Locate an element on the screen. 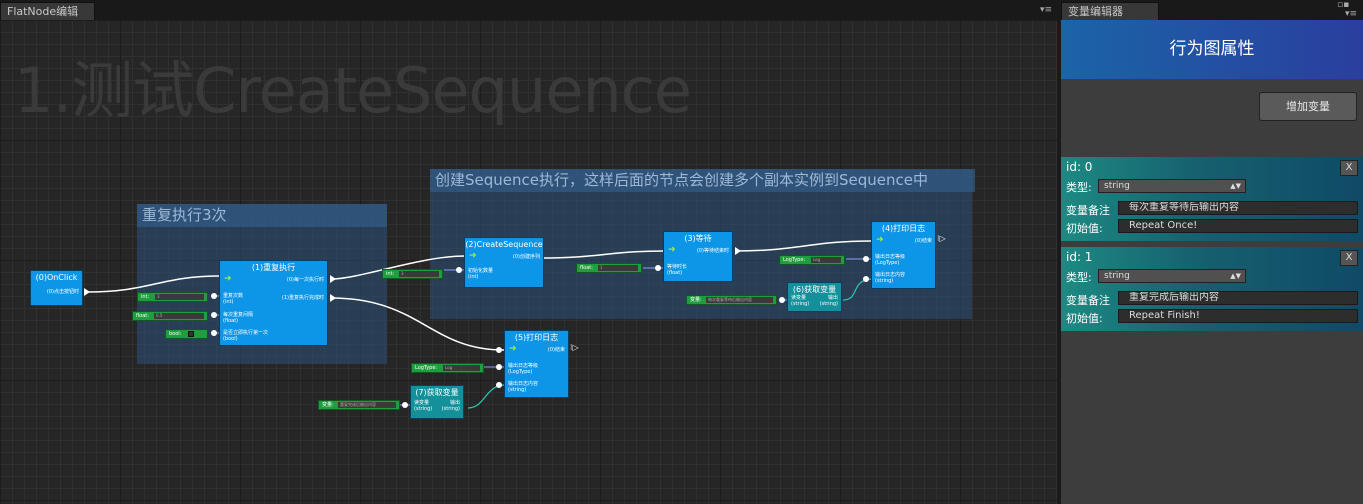 This screenshot has width=1363, height=504. wire-wait-log4 is located at coordinates (803, 246).